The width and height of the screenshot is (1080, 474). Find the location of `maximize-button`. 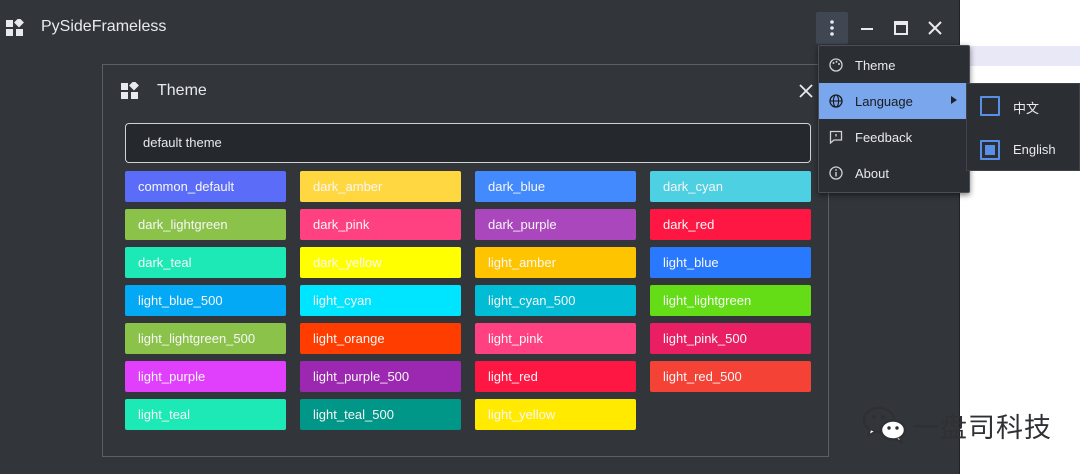

maximize-button is located at coordinates (901, 28).